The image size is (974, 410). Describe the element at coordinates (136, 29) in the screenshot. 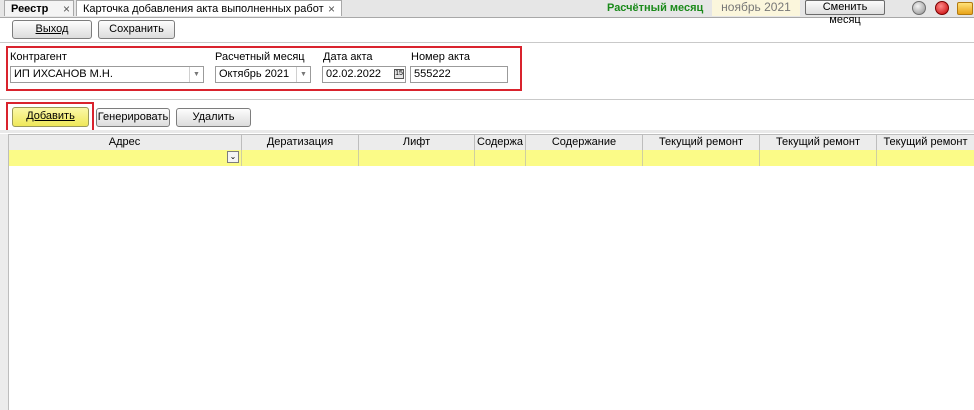

I see `save-button: Сохранить` at that location.